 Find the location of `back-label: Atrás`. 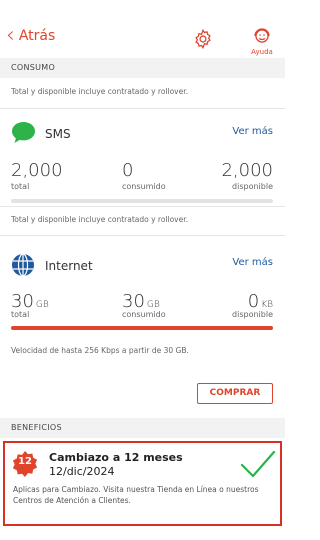

back-label: Atrás is located at coordinates (37, 36).